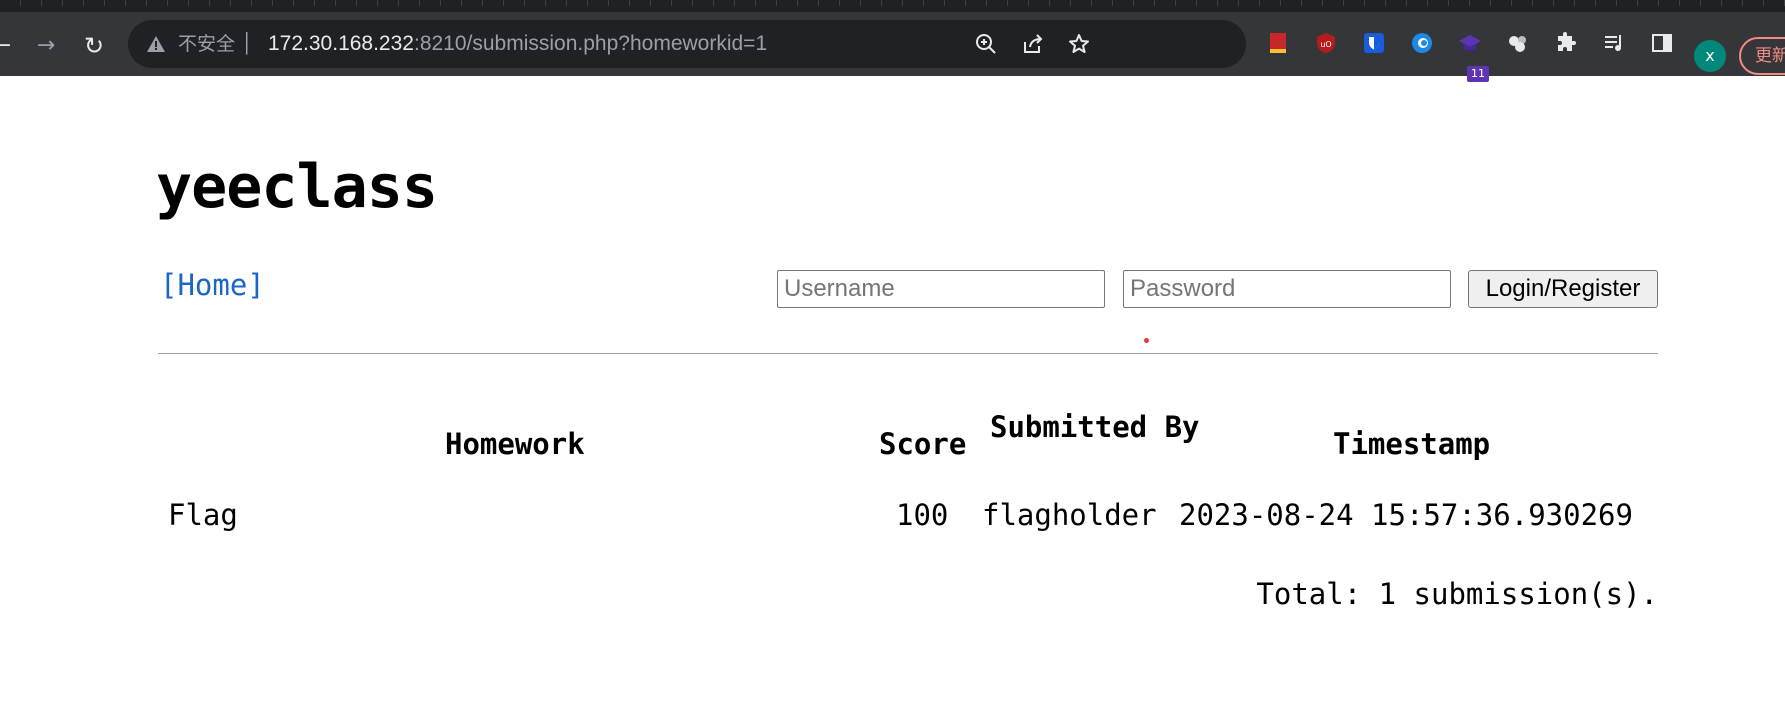 Image resolution: width=1785 pixels, height=721 pixels. Describe the element at coordinates (8, 46) in the screenshot. I see `back-button: ←` at that location.